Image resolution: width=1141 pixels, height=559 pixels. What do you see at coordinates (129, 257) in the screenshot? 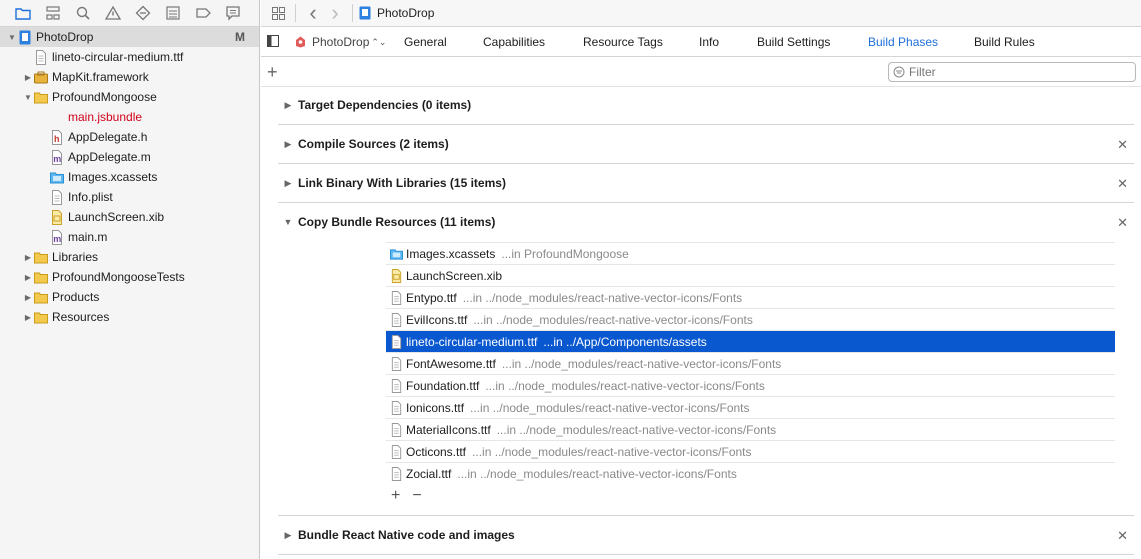
I see `tree-item: ▶ Libraries` at bounding box center [129, 257].